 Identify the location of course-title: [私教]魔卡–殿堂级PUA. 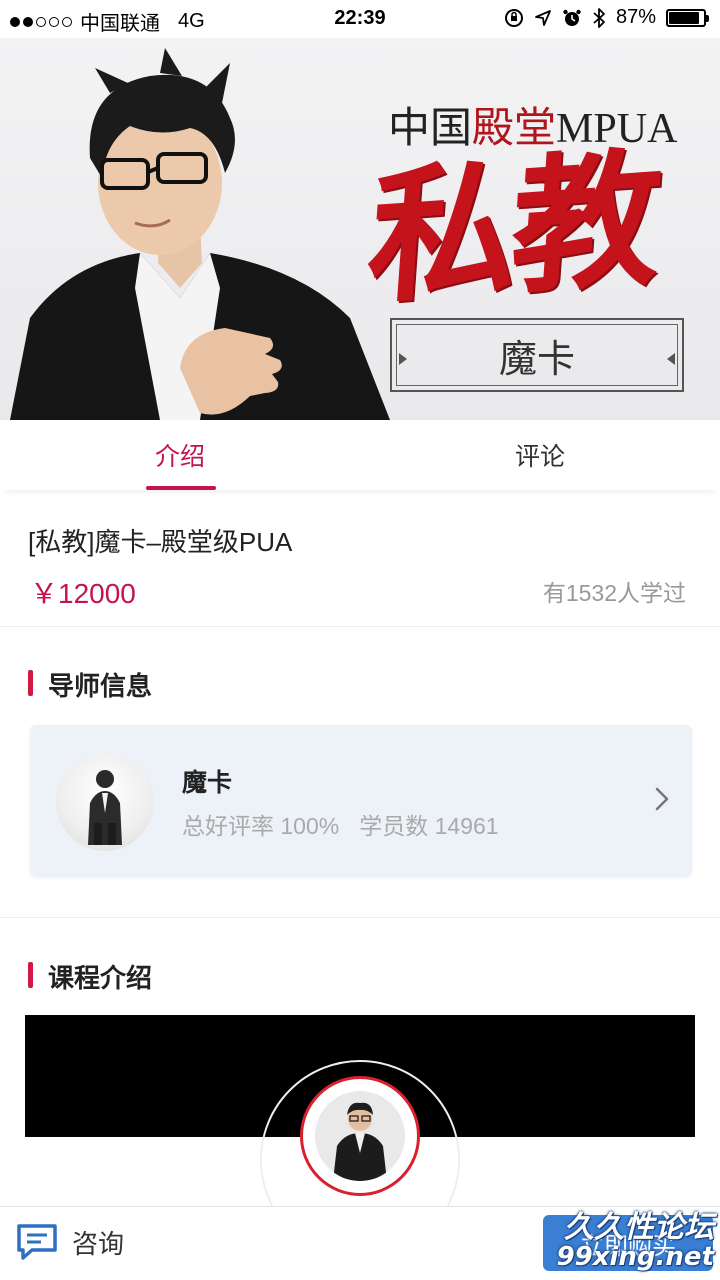
(160, 542).